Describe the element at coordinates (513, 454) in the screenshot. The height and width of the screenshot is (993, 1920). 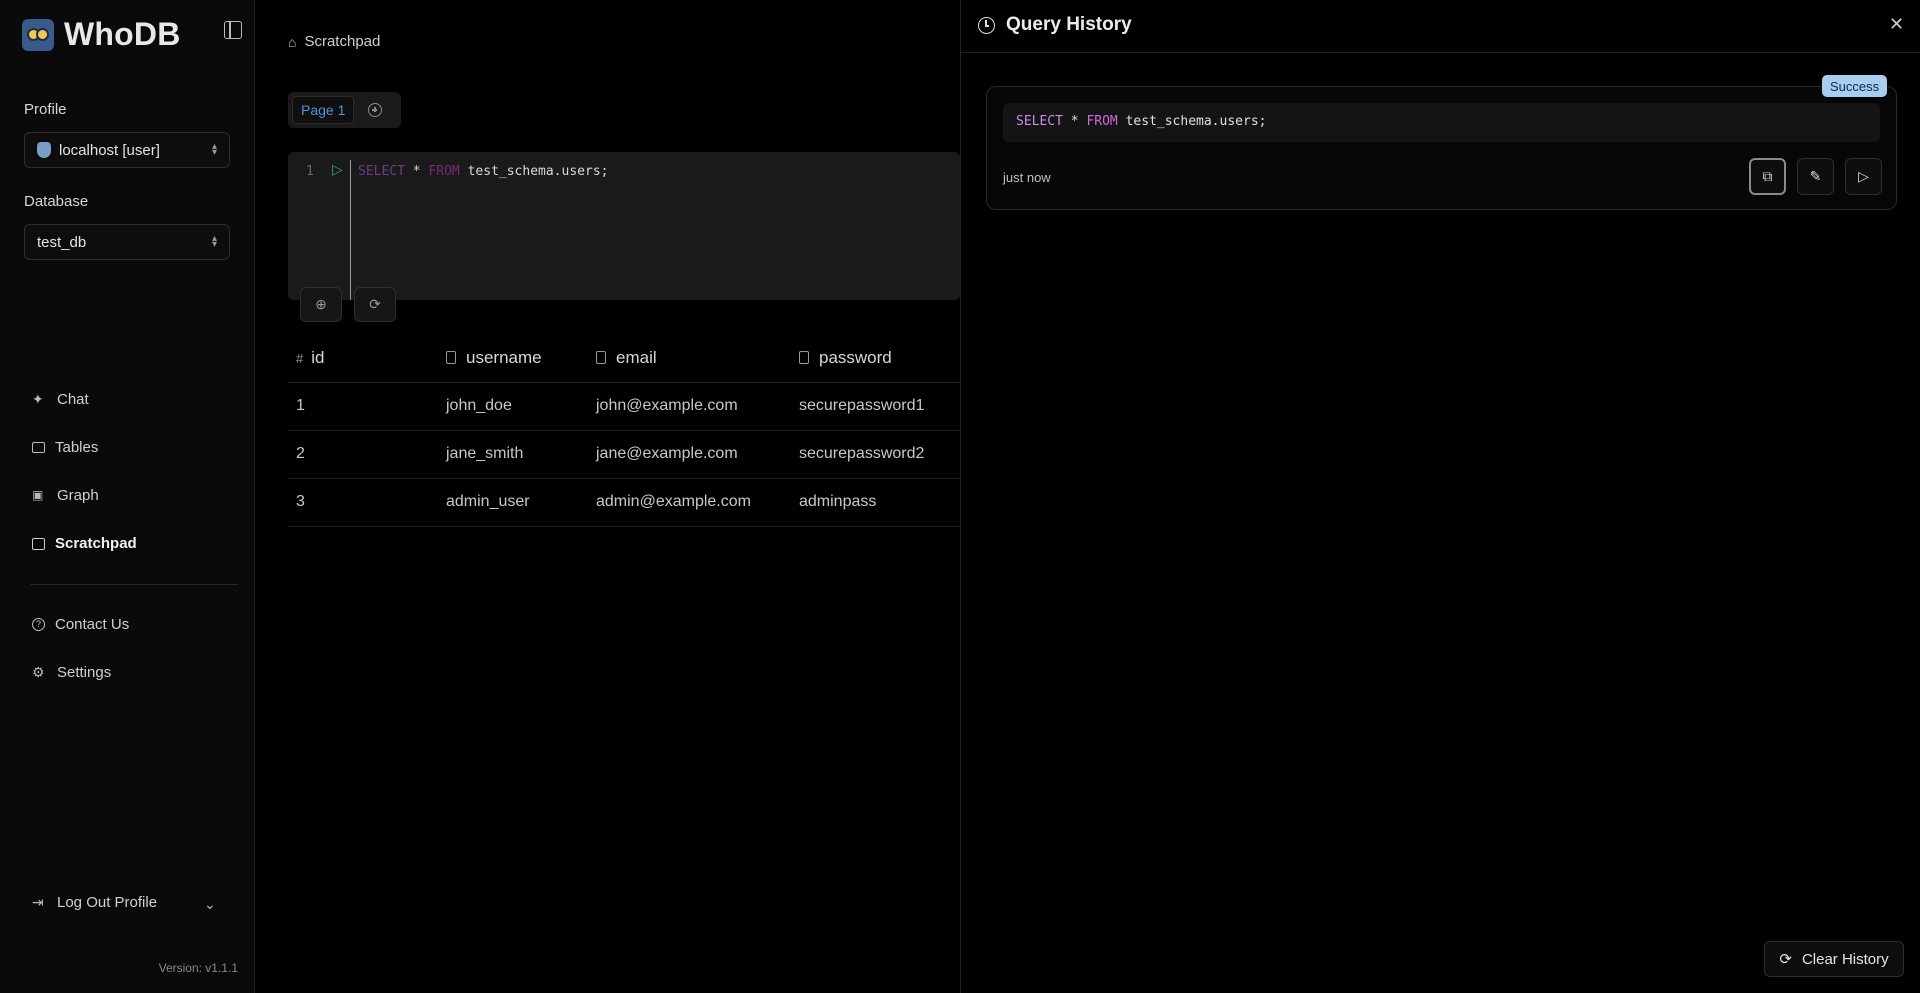
I see `table-cell: jane_smith` at that location.